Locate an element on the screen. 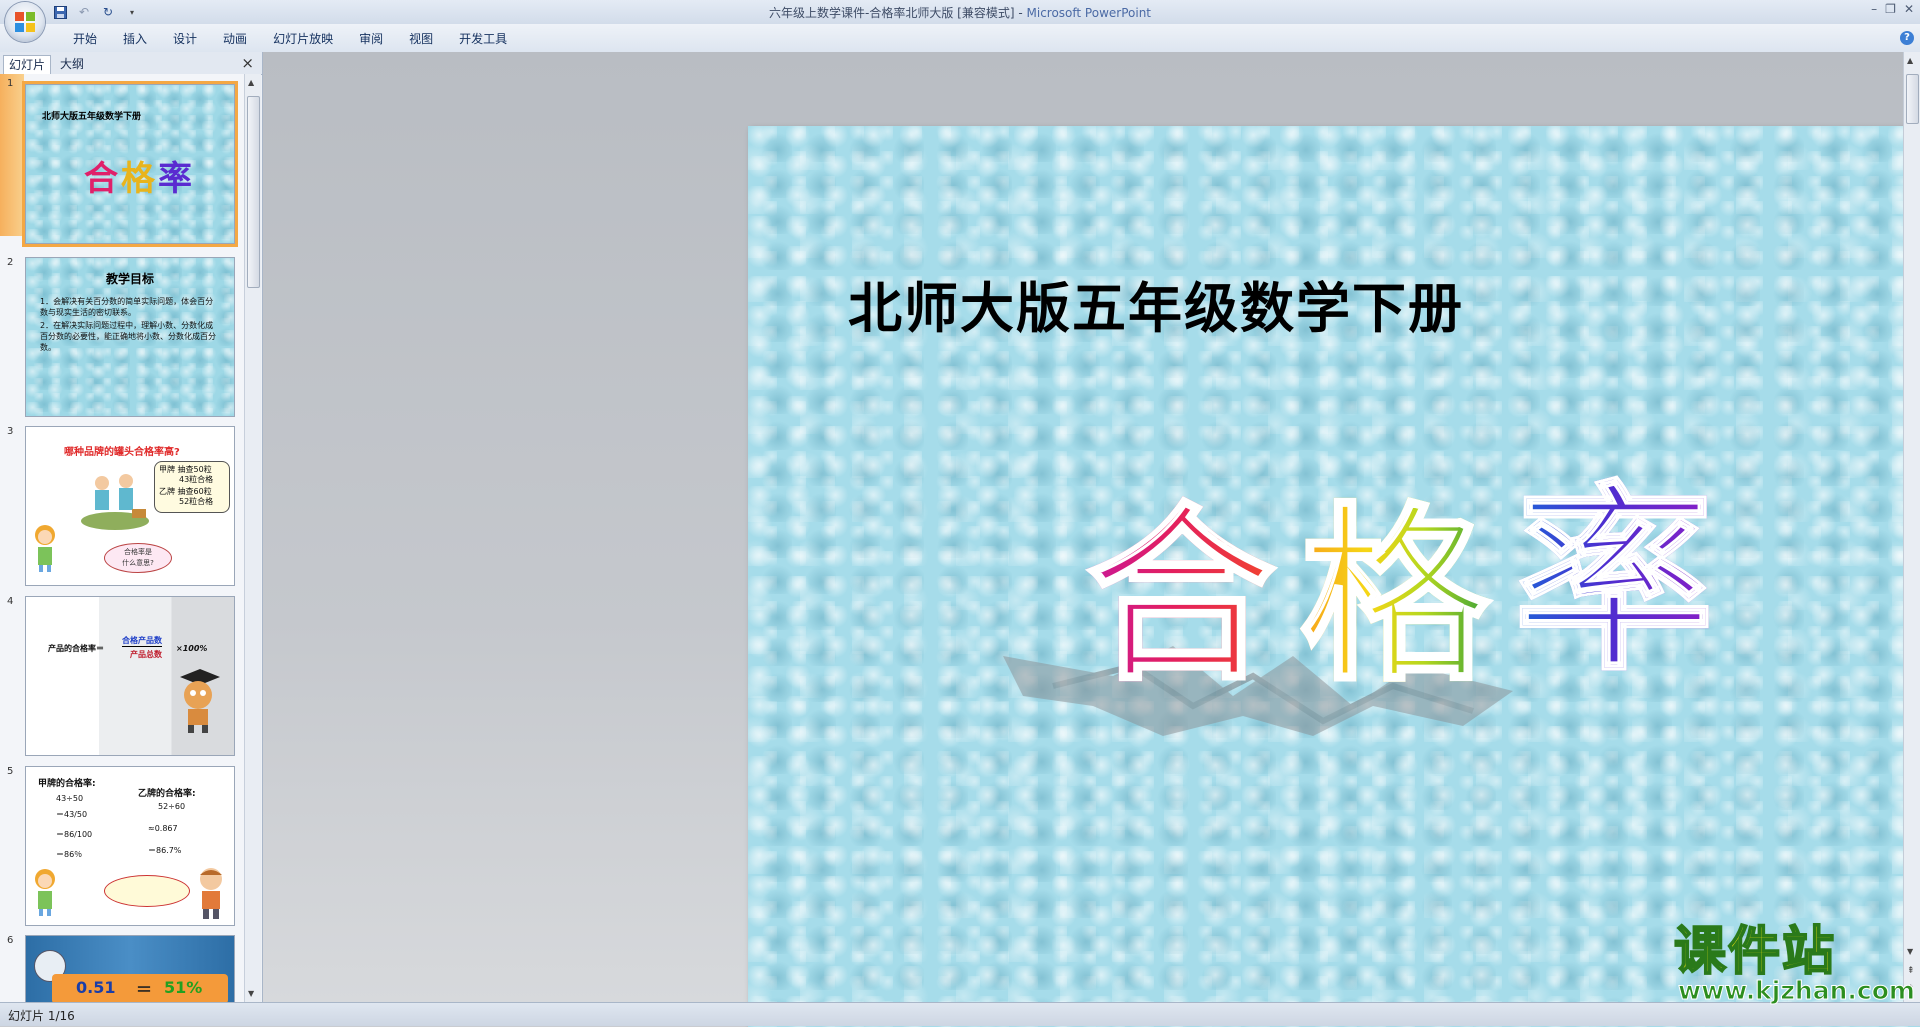 The width and height of the screenshot is (1920, 1027). calc-line: 52÷60 is located at coordinates (172, 806).